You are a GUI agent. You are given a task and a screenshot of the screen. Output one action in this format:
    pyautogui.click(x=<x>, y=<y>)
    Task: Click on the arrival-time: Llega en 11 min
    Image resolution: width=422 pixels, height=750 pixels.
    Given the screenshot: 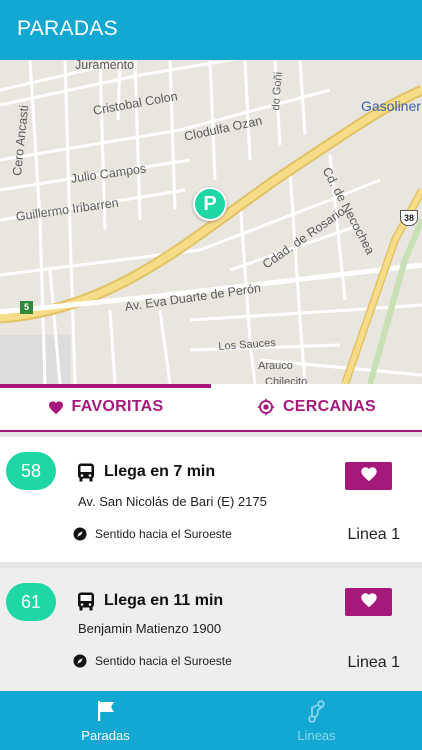 What is the action you would take?
    pyautogui.click(x=164, y=600)
    